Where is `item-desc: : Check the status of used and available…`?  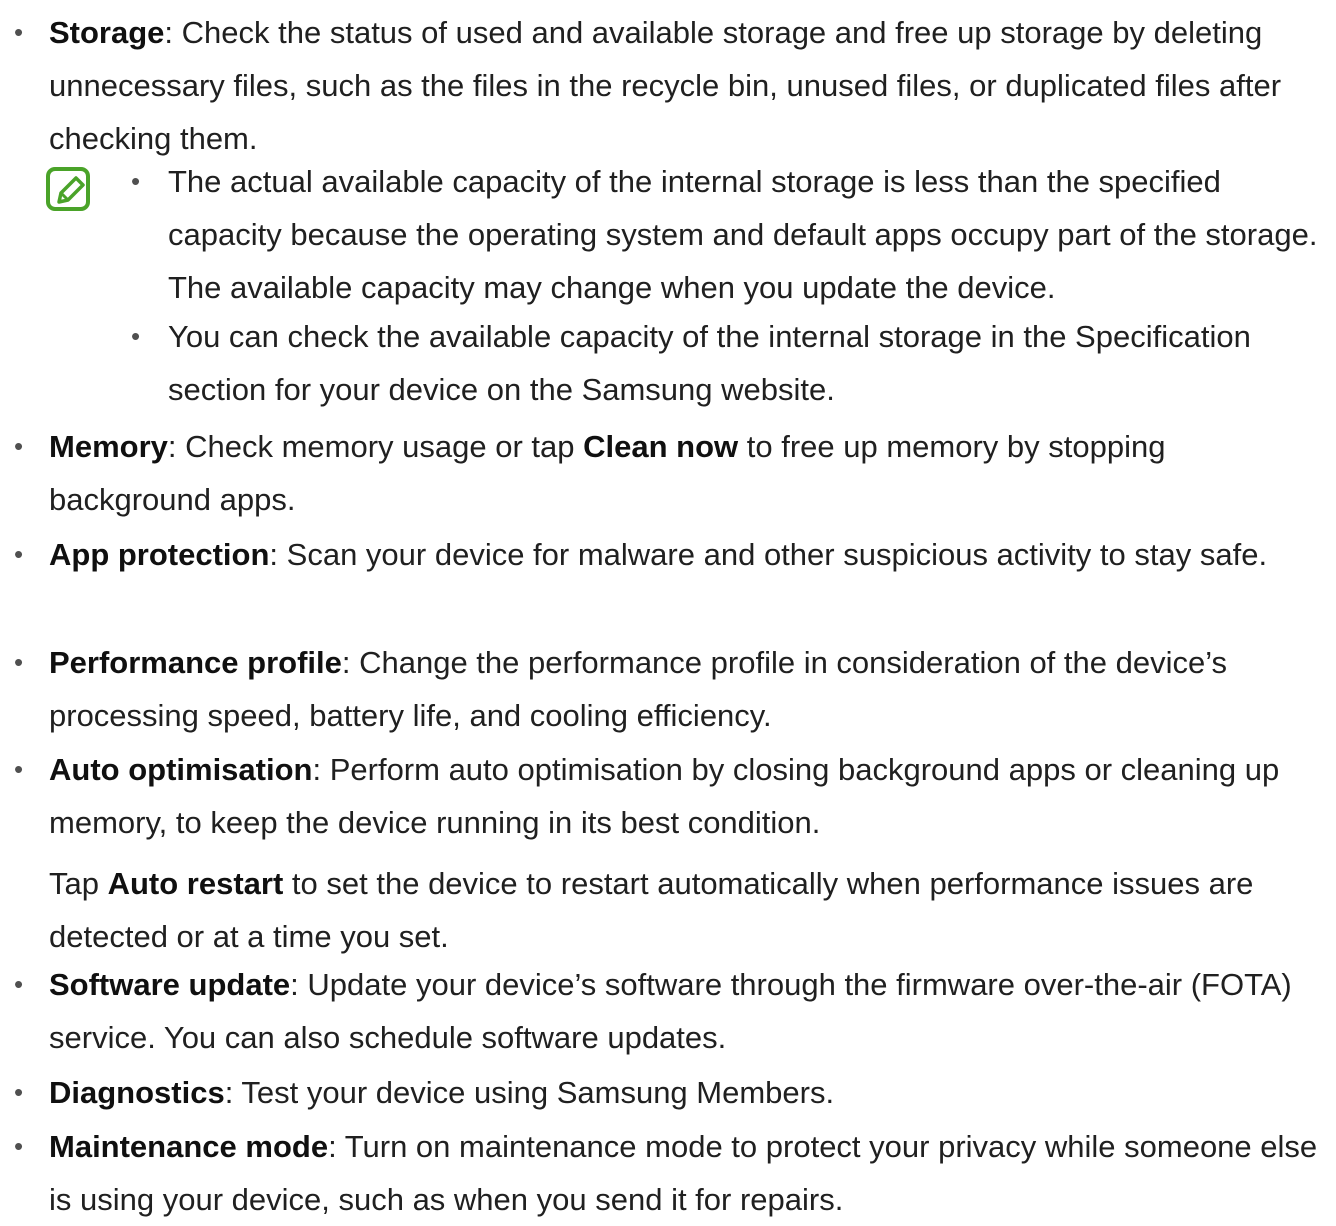 item-desc: : Check the status of used and available… is located at coordinates (665, 85).